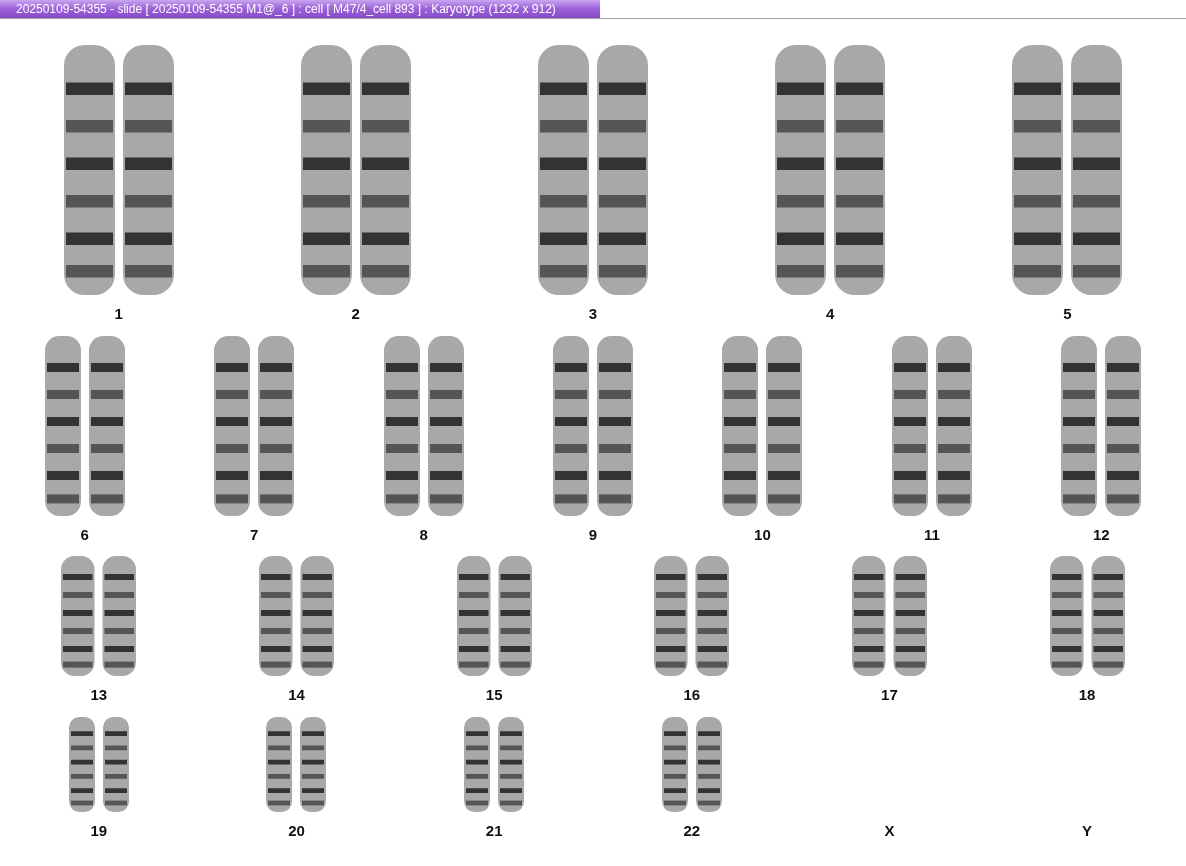 The width and height of the screenshot is (1186, 866). I want to click on chromosome-number: 1, so click(118, 314).